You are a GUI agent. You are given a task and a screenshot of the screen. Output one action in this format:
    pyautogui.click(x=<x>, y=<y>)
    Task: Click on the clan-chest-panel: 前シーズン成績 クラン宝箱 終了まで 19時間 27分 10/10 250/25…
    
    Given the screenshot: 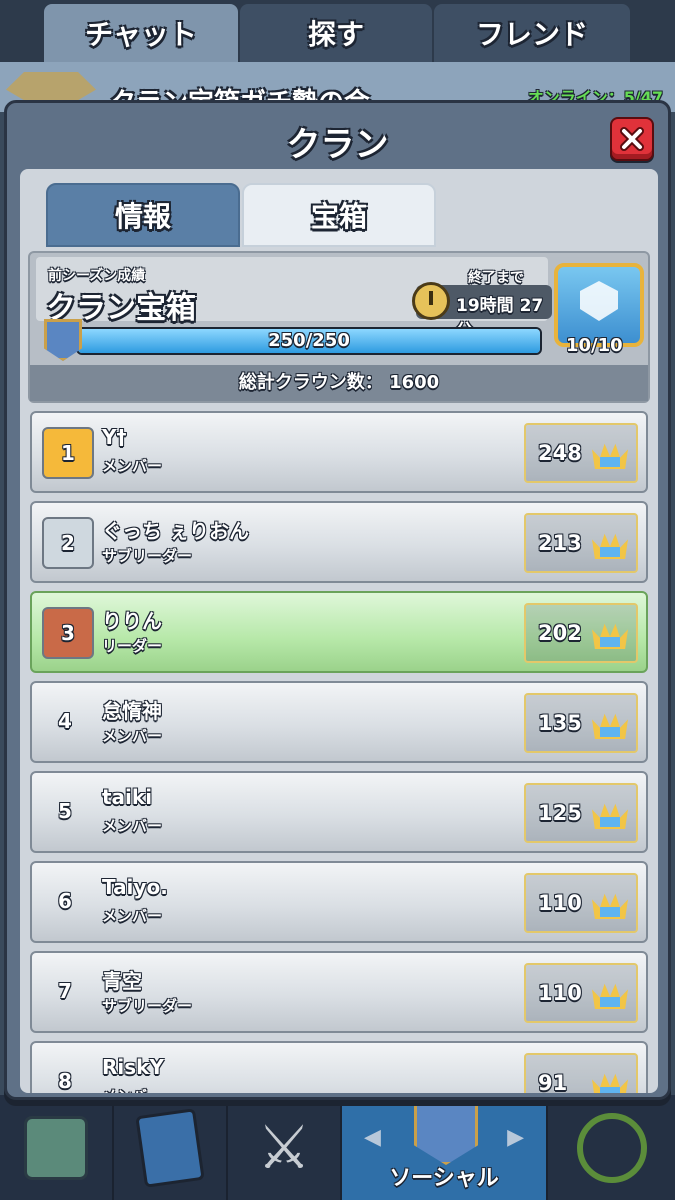 What is the action you would take?
    pyautogui.click(x=339, y=327)
    